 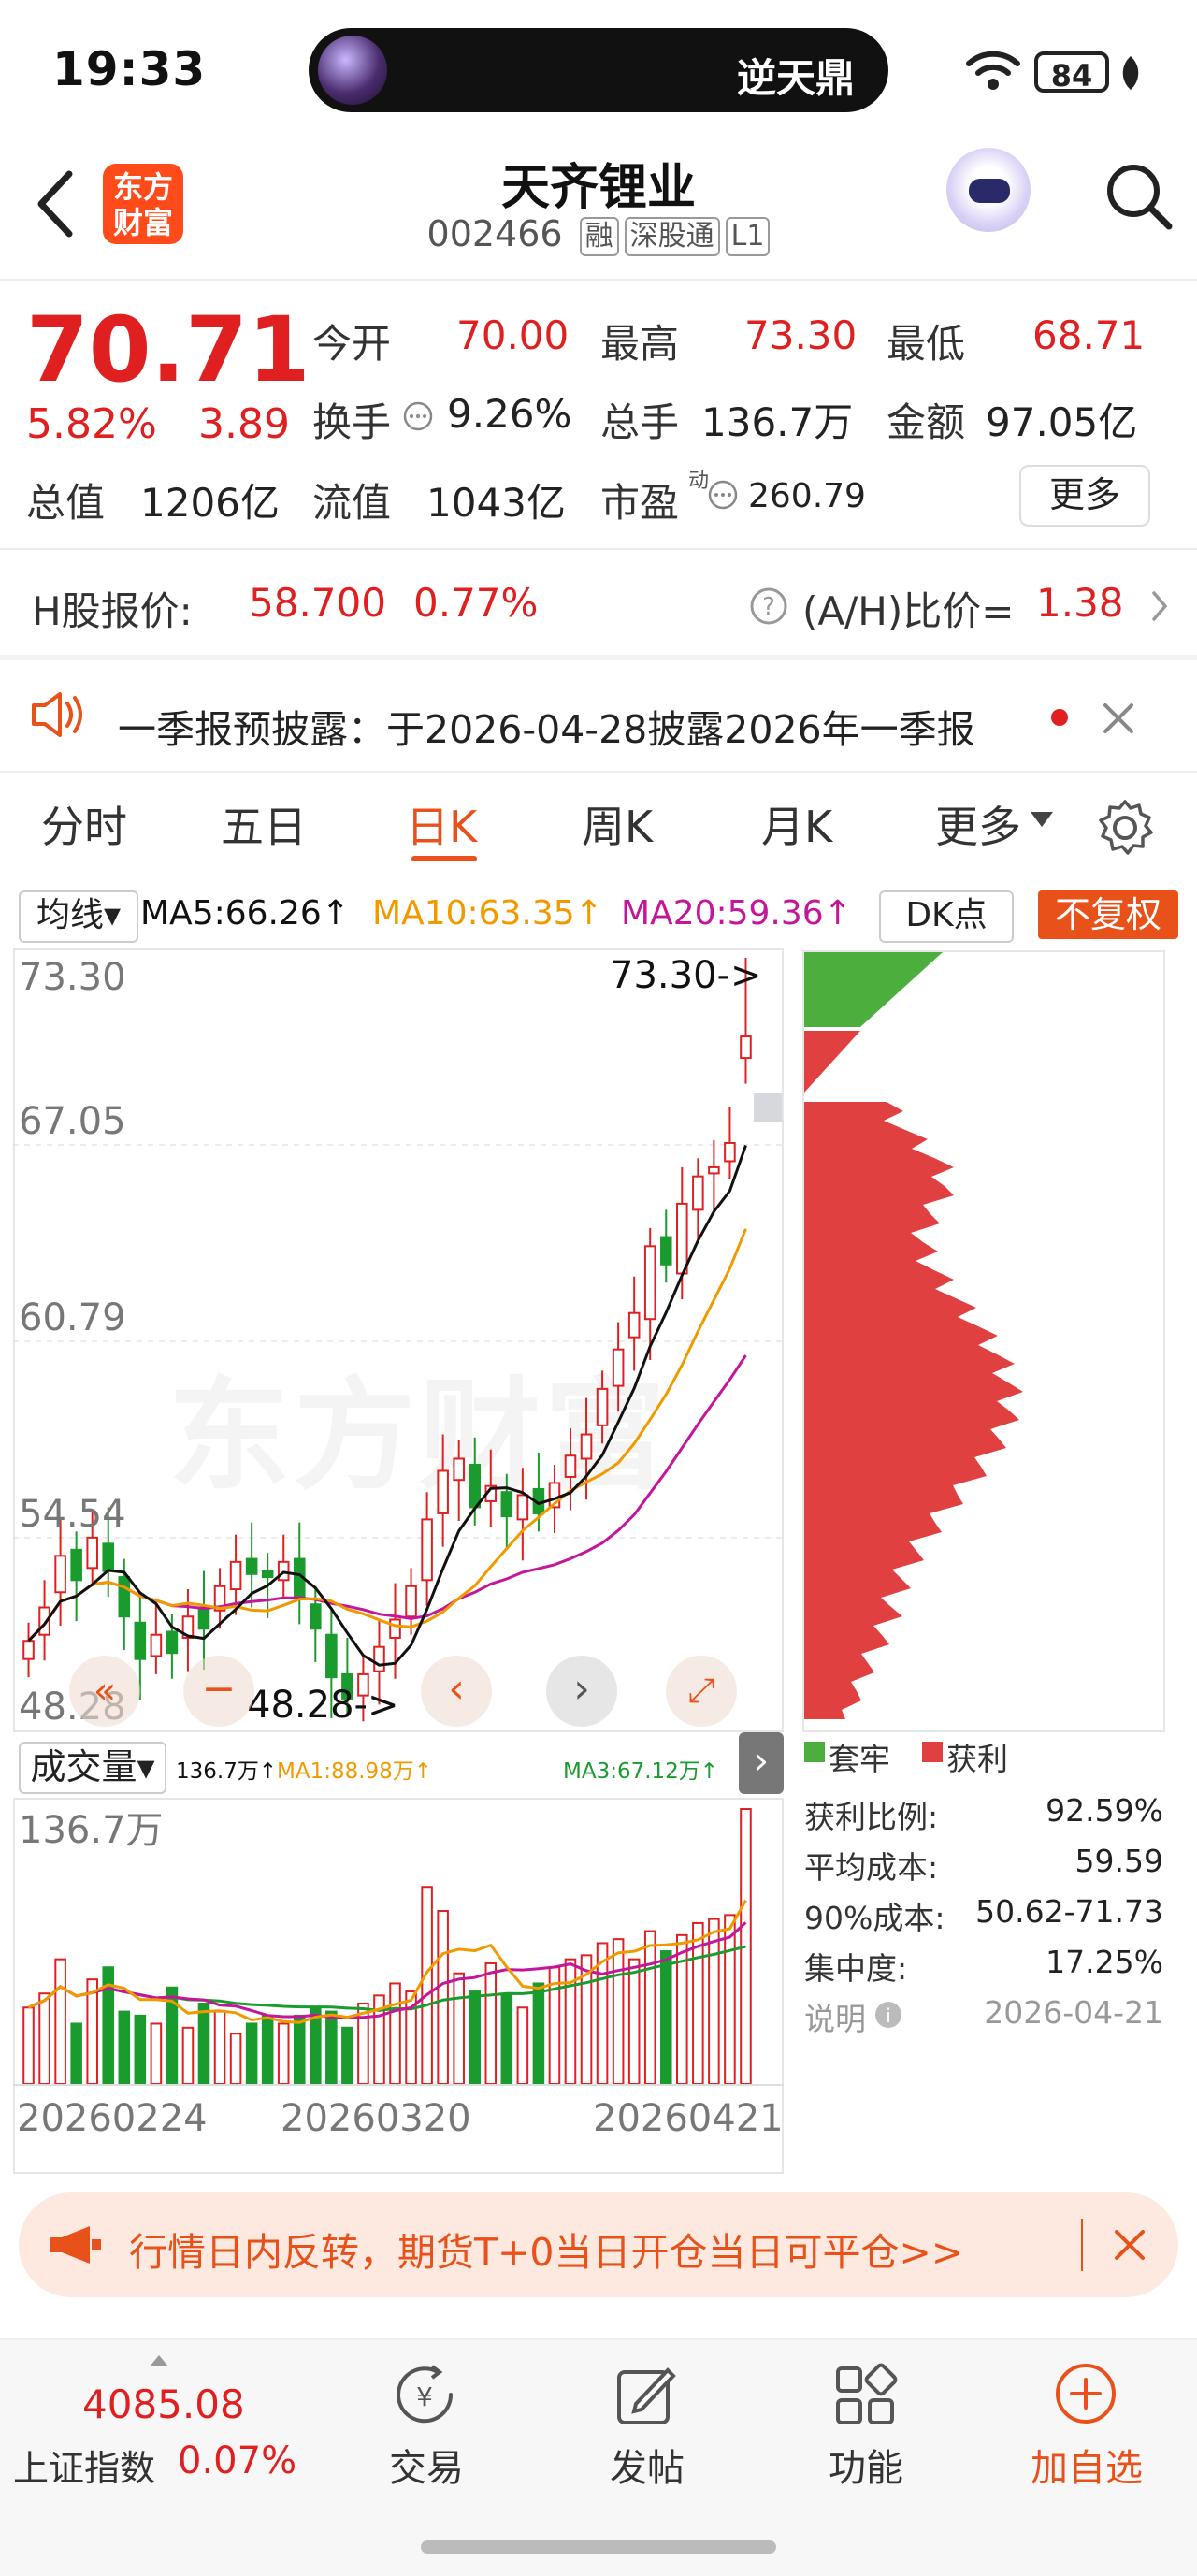 What do you see at coordinates (801, 335) in the screenshot?
I see `high-value: 73.30` at bounding box center [801, 335].